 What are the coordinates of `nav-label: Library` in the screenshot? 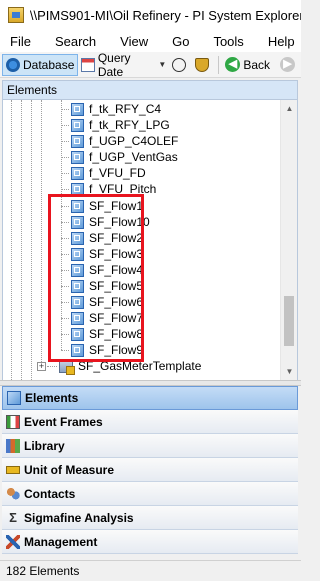 It's located at (44, 445).